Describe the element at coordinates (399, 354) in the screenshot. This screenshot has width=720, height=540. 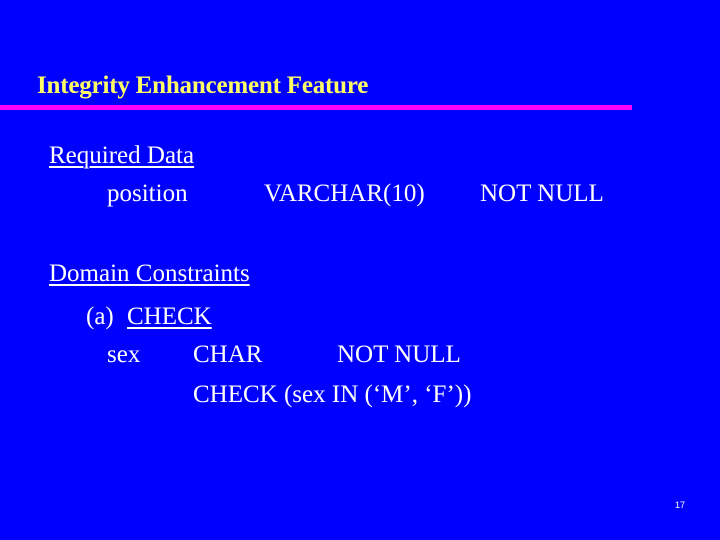
I see `domain-constraint: NOT NULL` at that location.